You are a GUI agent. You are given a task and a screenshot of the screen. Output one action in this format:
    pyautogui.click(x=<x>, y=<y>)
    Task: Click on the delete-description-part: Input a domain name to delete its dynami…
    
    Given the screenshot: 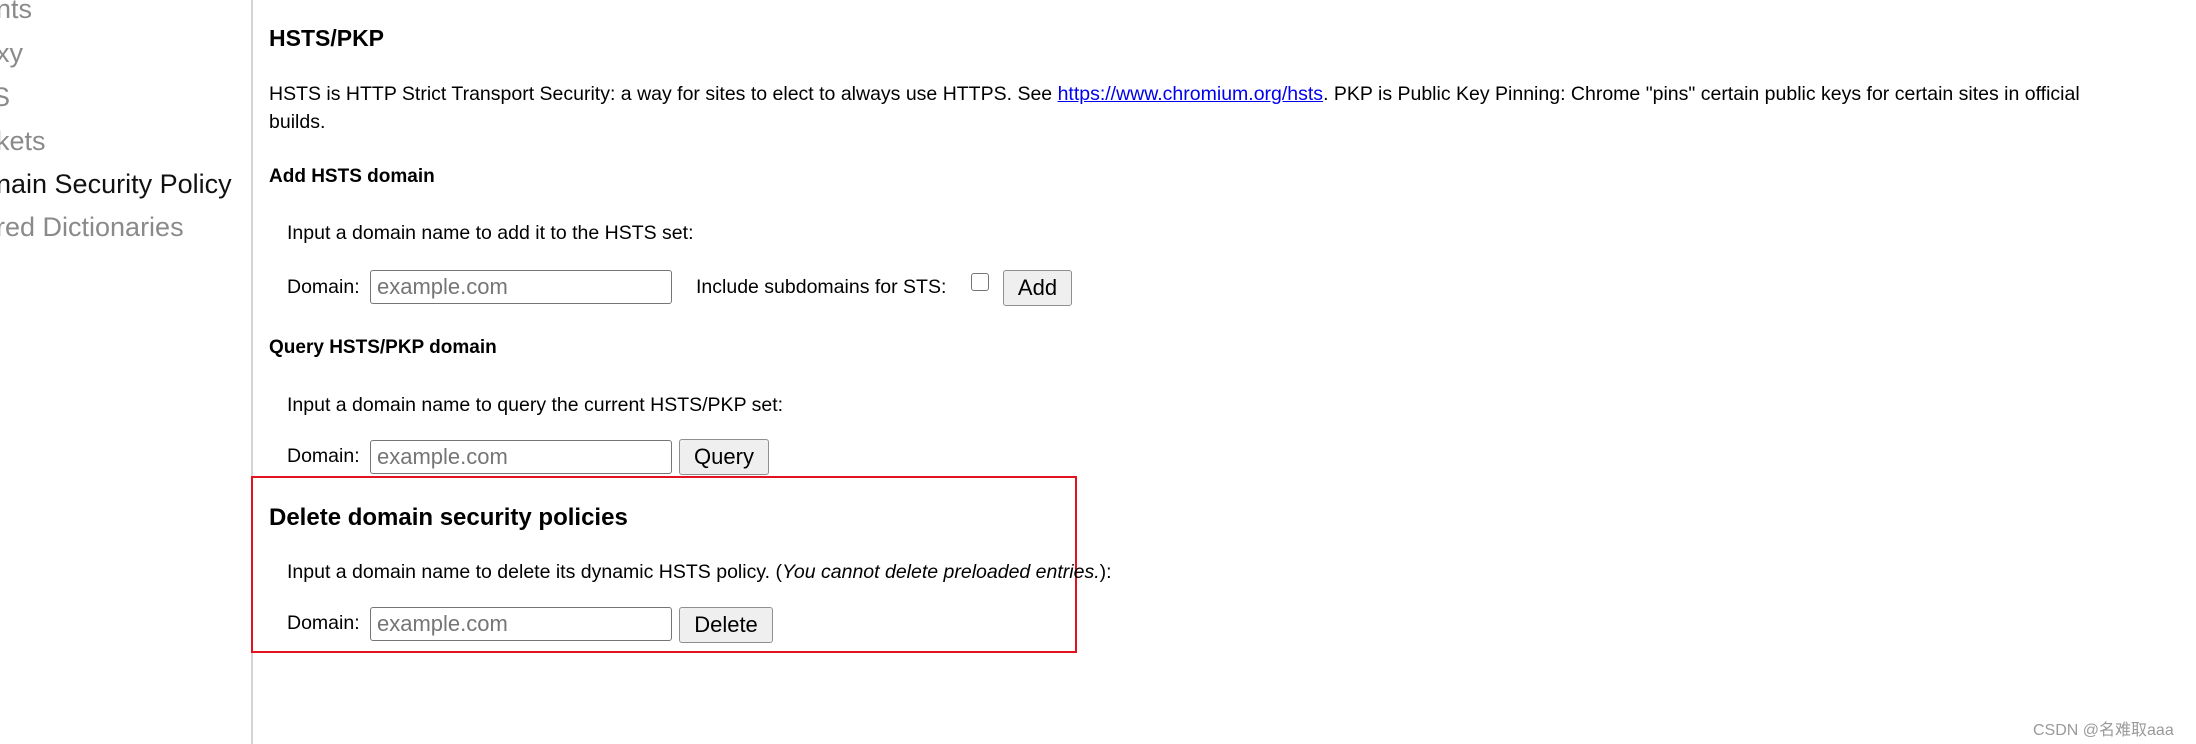 What is the action you would take?
    pyautogui.click(x=534, y=572)
    